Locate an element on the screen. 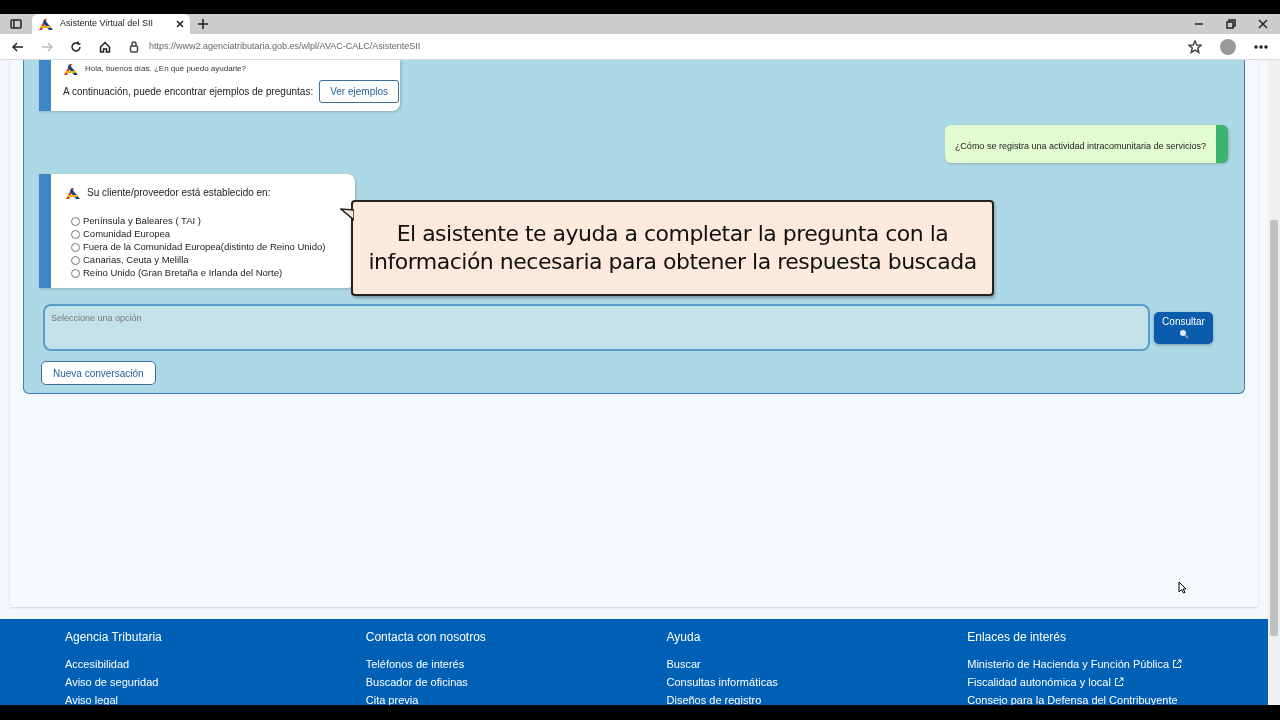 The width and height of the screenshot is (1280, 720). browser-tab: Asistente Virtual del SII is located at coordinates (111, 24).